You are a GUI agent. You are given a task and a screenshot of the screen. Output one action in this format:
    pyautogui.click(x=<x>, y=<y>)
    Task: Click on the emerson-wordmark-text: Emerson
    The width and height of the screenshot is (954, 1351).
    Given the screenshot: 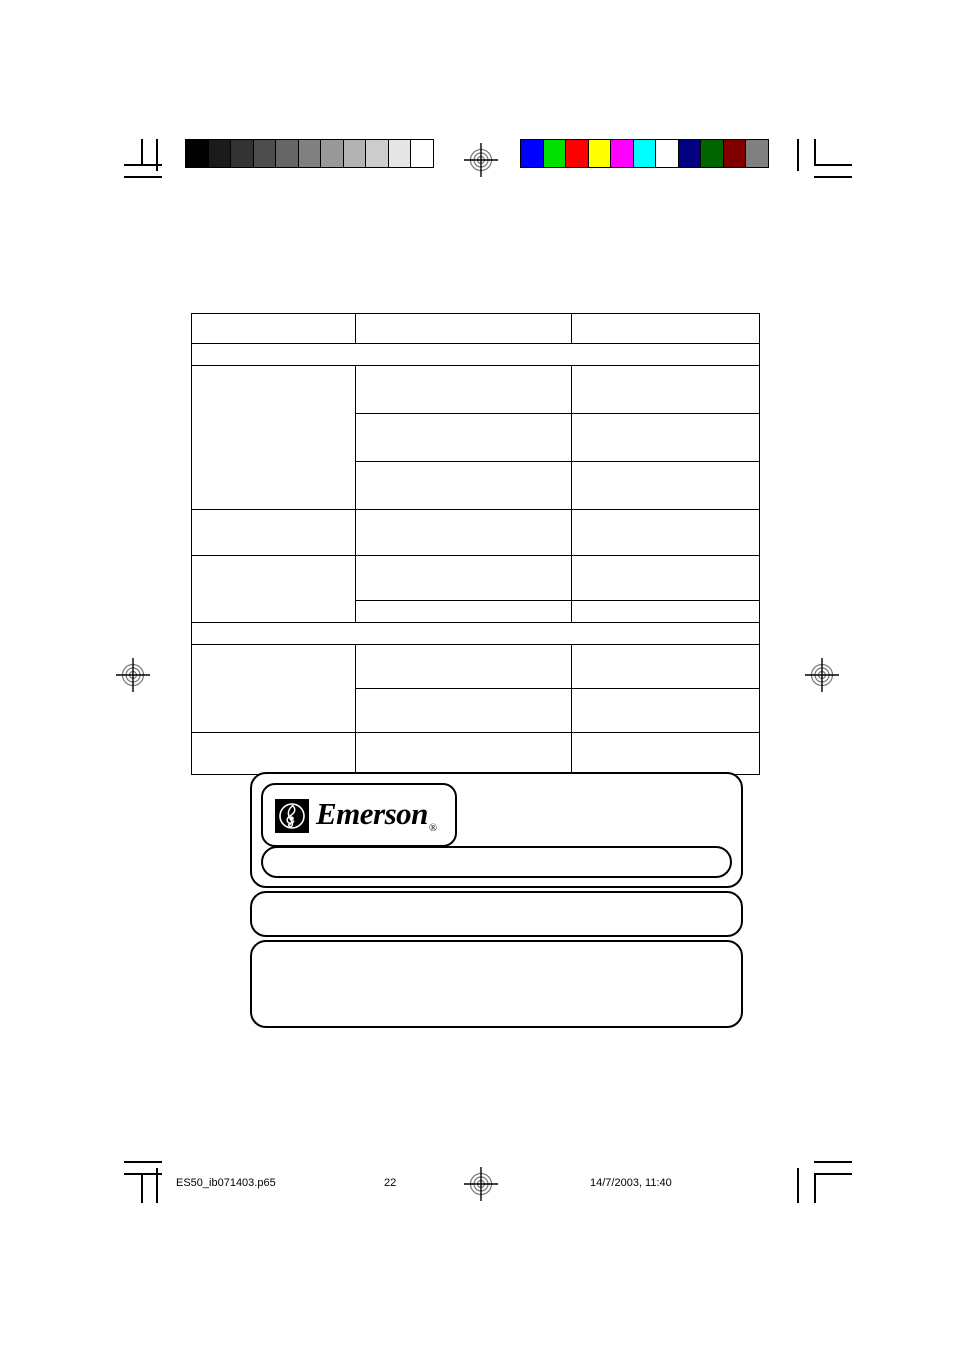 What is the action you would take?
    pyautogui.click(x=372, y=813)
    